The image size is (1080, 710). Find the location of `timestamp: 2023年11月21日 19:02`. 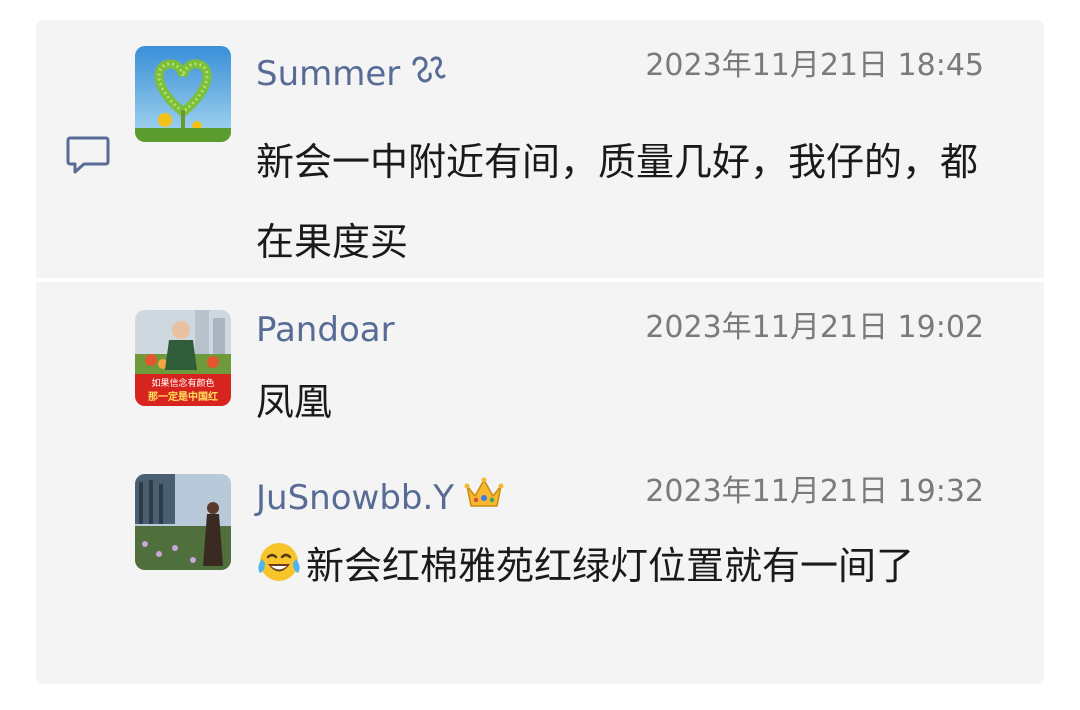

timestamp: 2023年11月21日 19:02 is located at coordinates (814, 327).